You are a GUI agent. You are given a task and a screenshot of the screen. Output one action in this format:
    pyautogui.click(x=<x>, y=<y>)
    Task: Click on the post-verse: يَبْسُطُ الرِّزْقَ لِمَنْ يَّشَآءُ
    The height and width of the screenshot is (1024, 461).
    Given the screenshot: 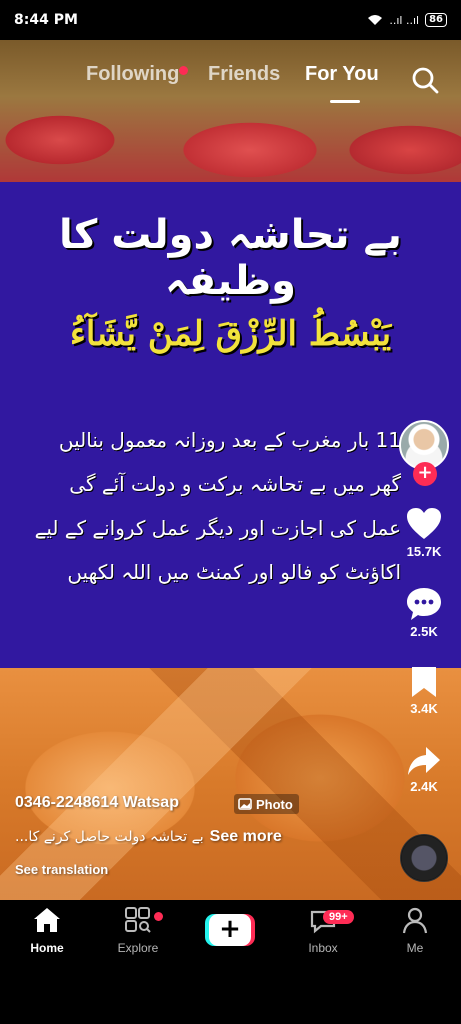 What is the action you would take?
    pyautogui.click(x=230, y=334)
    